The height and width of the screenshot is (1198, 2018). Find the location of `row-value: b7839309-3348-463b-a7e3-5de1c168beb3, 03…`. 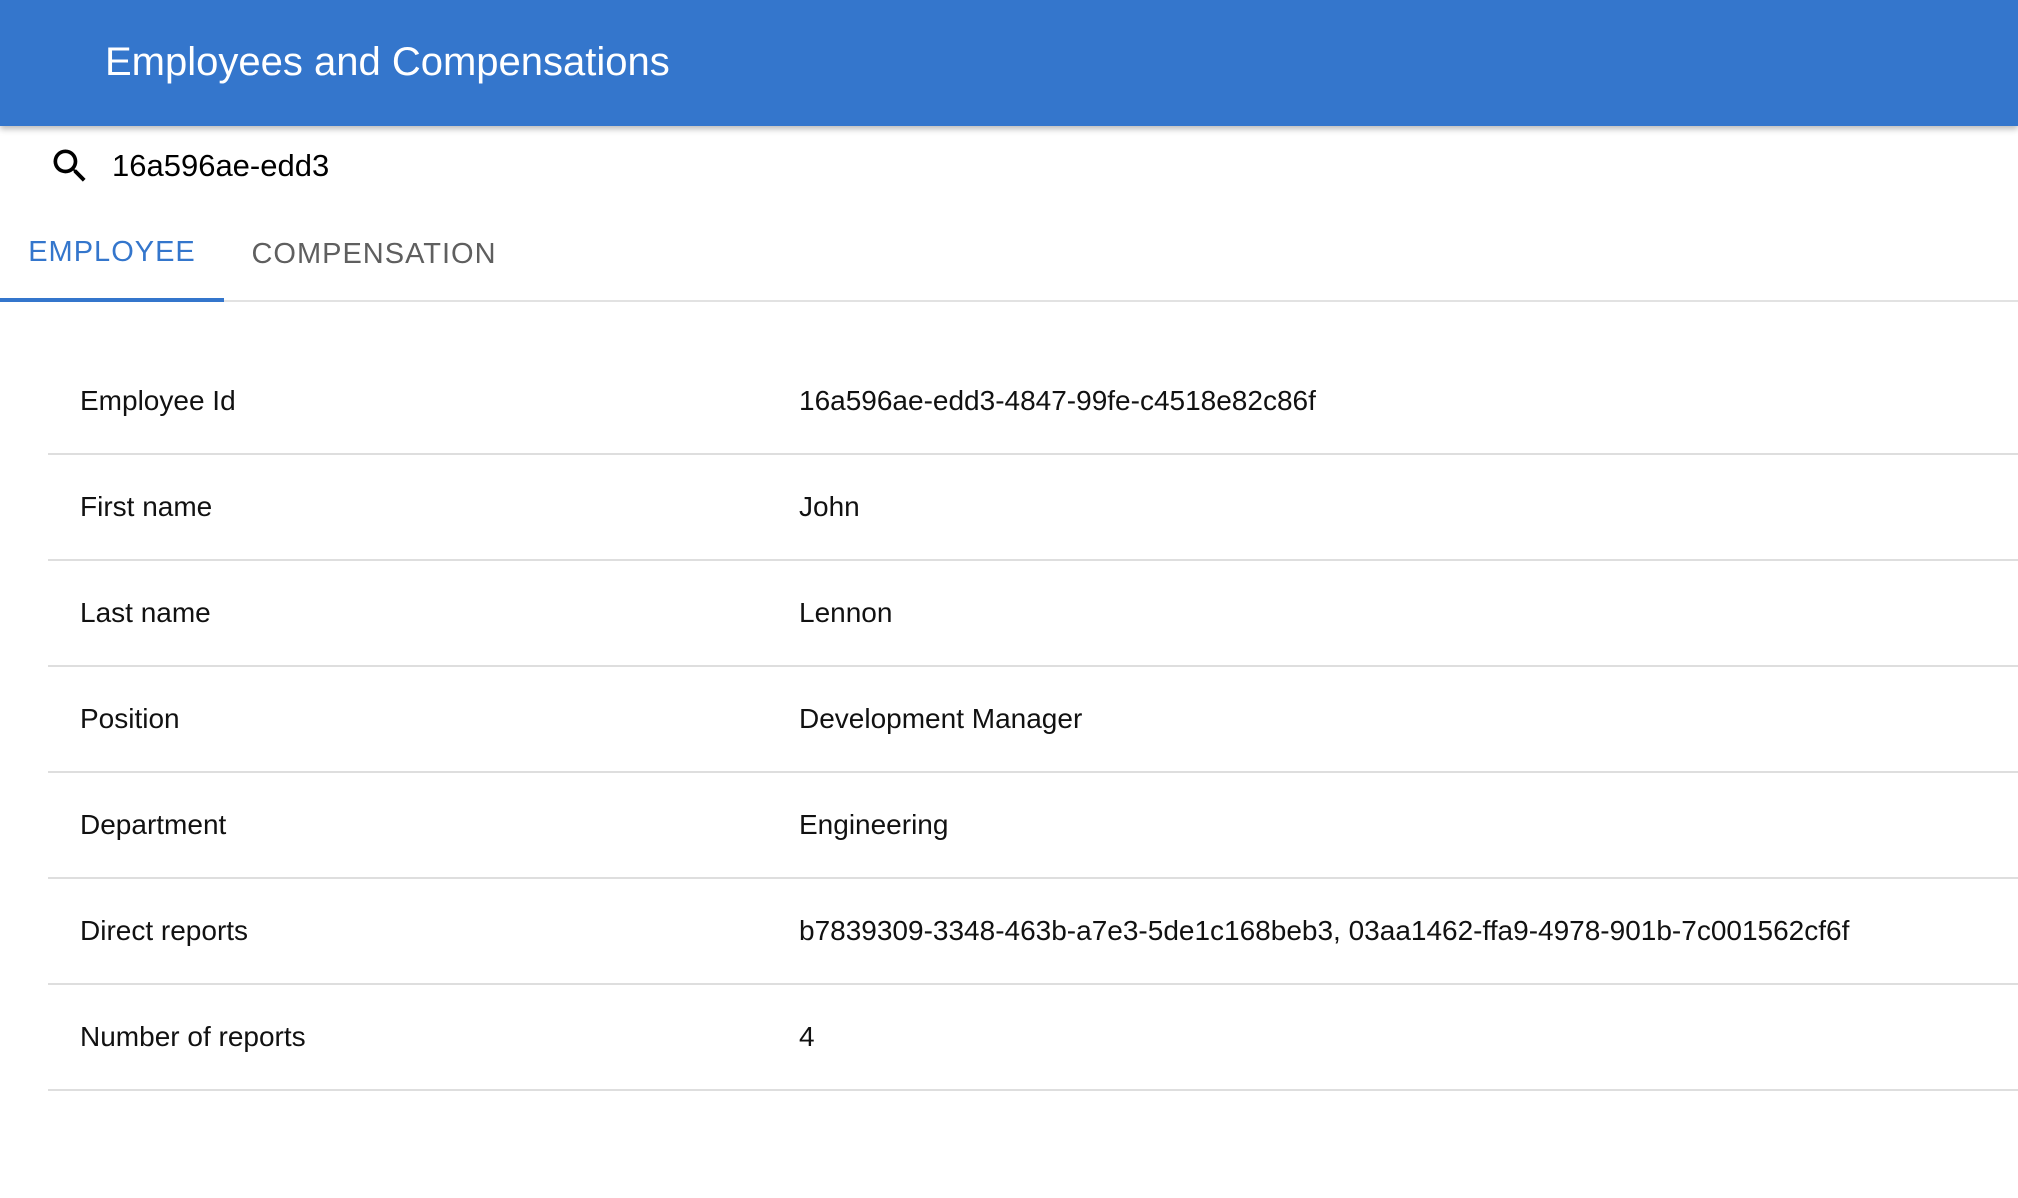

row-value: b7839309-3348-463b-a7e3-5de1c168beb3, 03… is located at coordinates (1324, 930).